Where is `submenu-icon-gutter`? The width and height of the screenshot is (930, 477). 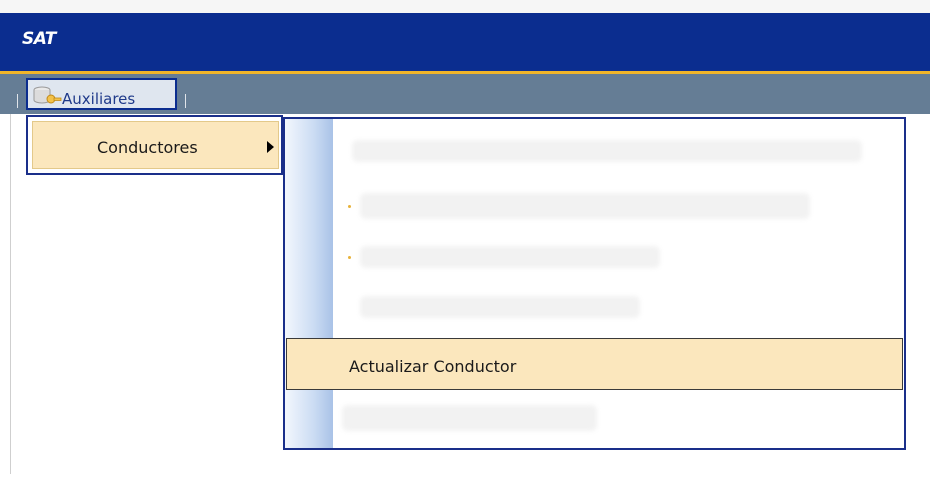 submenu-icon-gutter is located at coordinates (309, 283).